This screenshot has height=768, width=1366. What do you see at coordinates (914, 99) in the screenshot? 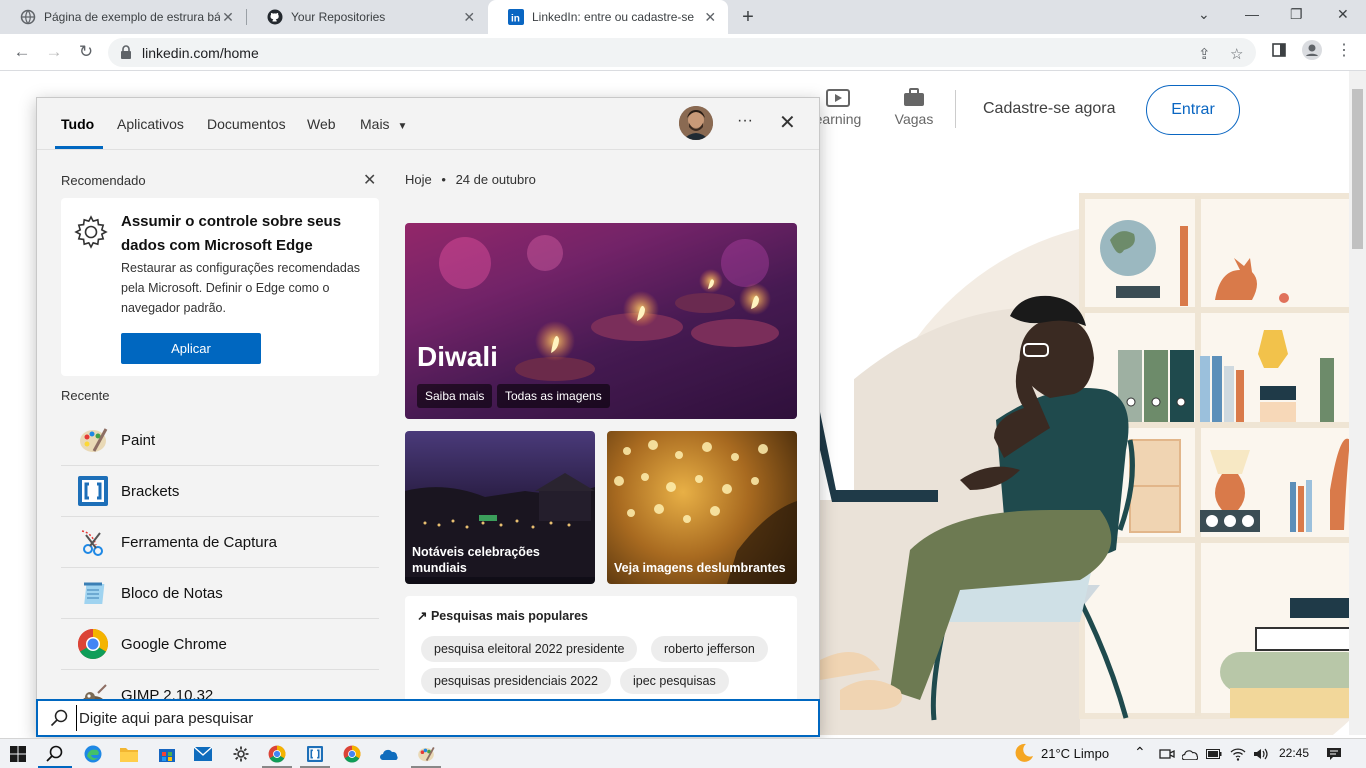
I see `briefcase-icon` at bounding box center [914, 99].